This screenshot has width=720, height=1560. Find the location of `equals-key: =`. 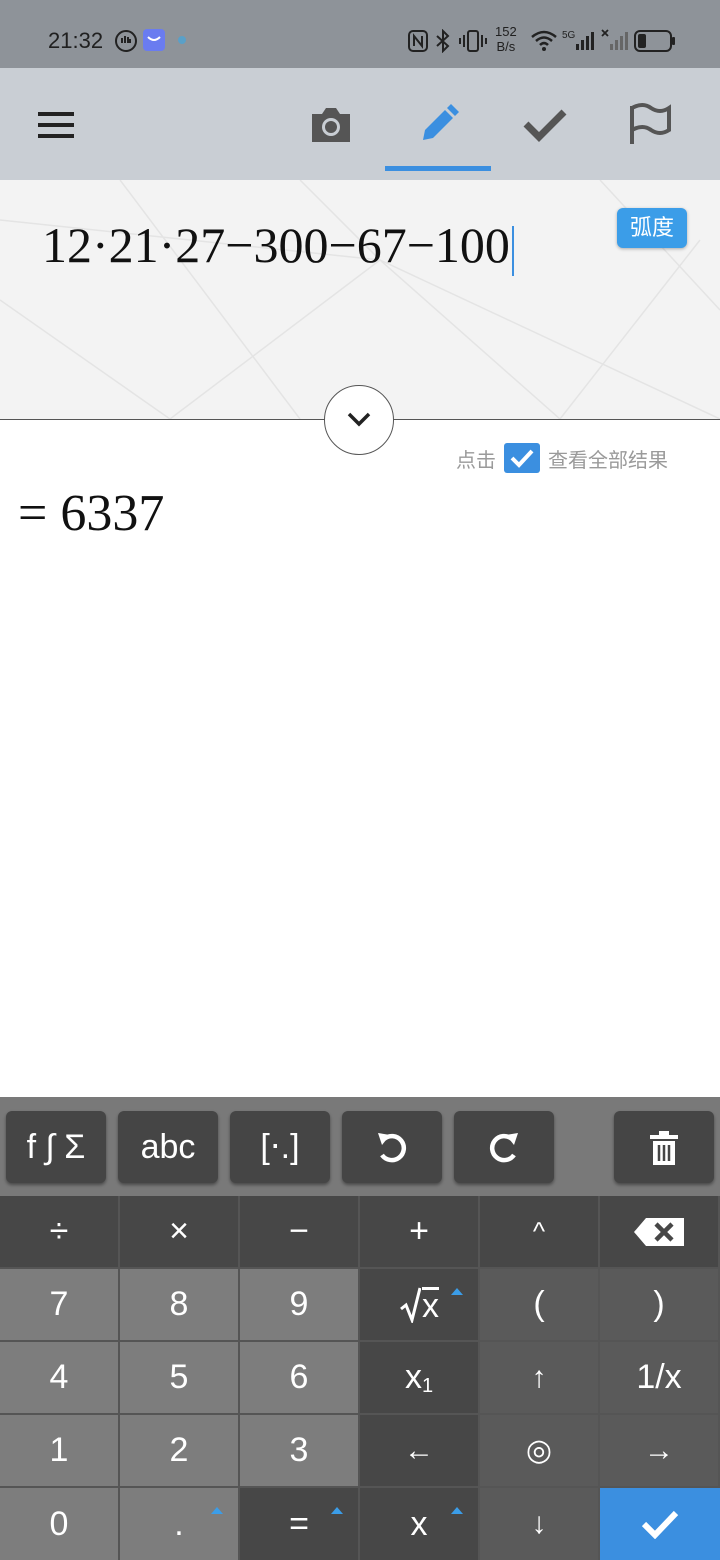

equals-key: = is located at coordinates (300, 1524).